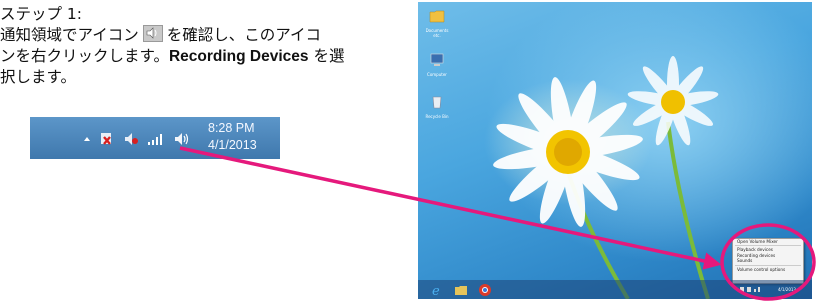  I want to click on highlight-ellipse, so click(768, 262).